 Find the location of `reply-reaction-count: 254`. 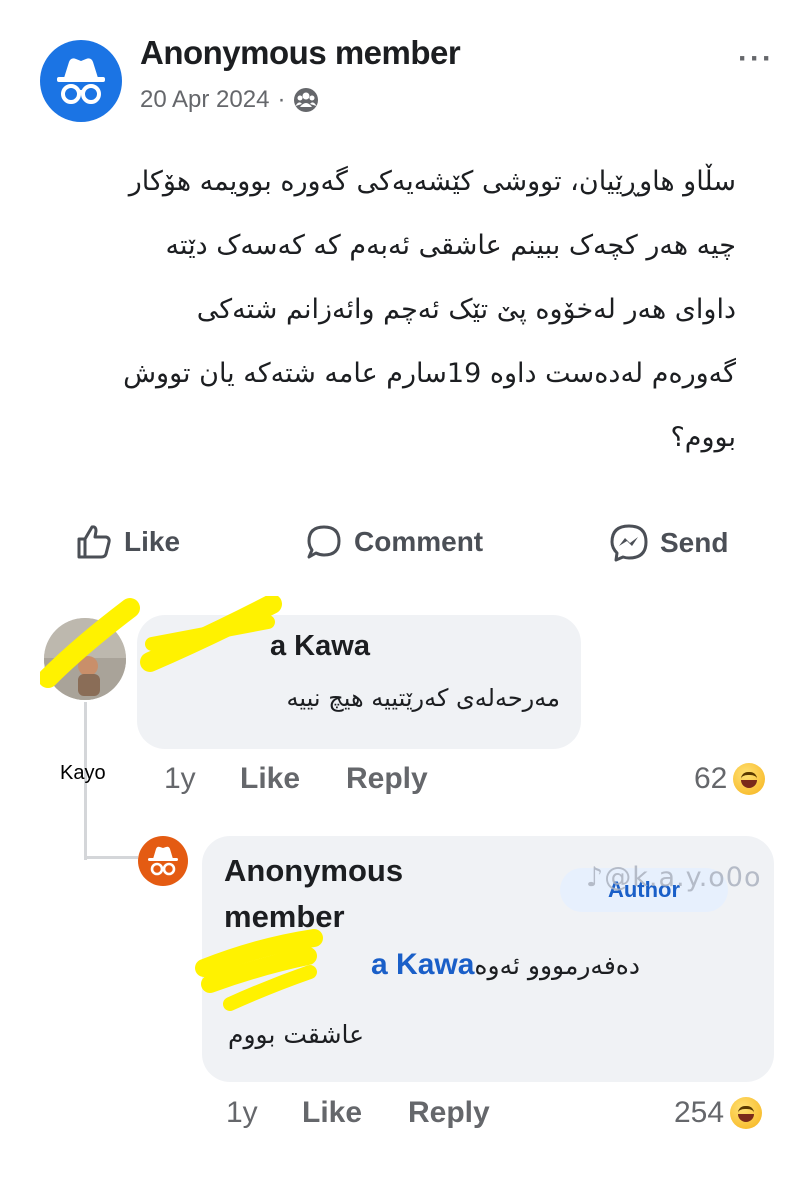

reply-reaction-count: 254 is located at coordinates (718, 1113).